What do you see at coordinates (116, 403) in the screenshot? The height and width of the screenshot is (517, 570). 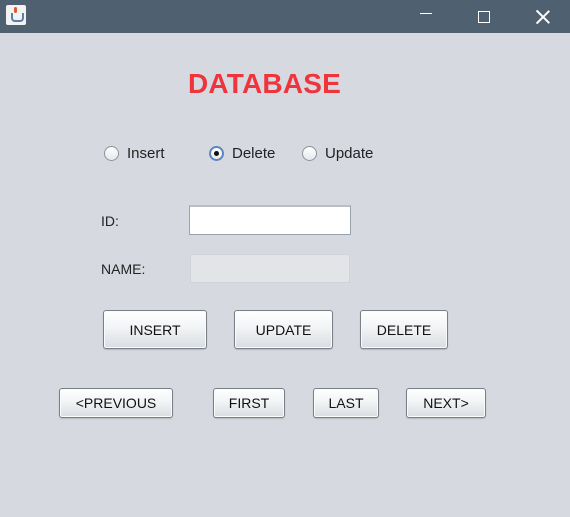 I see `previous-button: <PREVIOUS` at bounding box center [116, 403].